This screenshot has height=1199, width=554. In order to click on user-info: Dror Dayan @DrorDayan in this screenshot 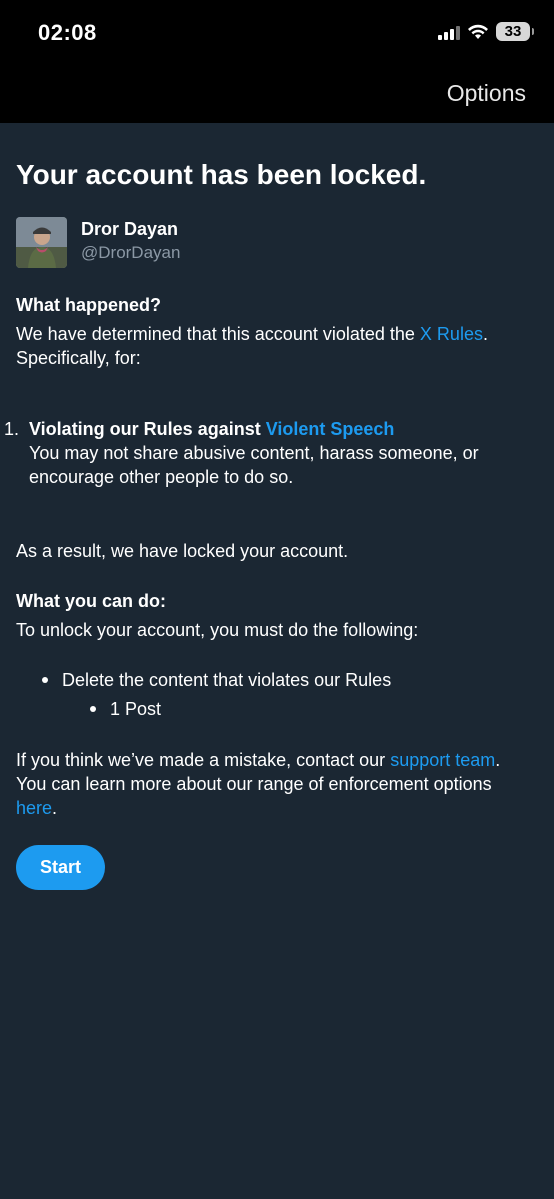, I will do `click(98, 242)`.